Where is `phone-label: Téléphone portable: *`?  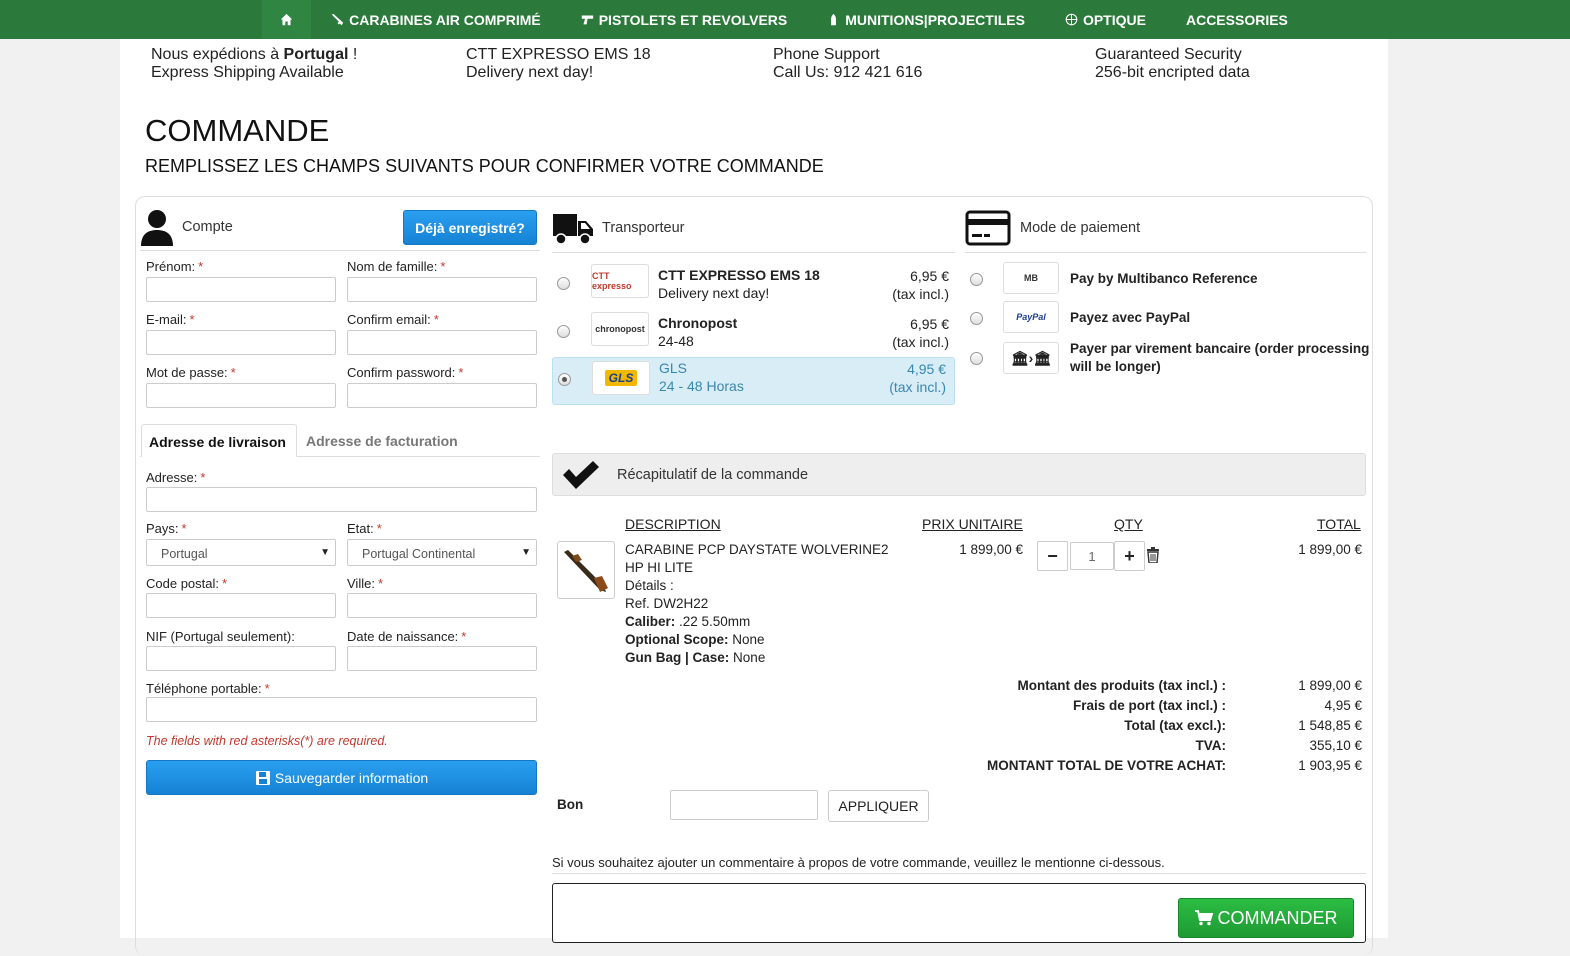
phone-label: Téléphone portable: * is located at coordinates (208, 688).